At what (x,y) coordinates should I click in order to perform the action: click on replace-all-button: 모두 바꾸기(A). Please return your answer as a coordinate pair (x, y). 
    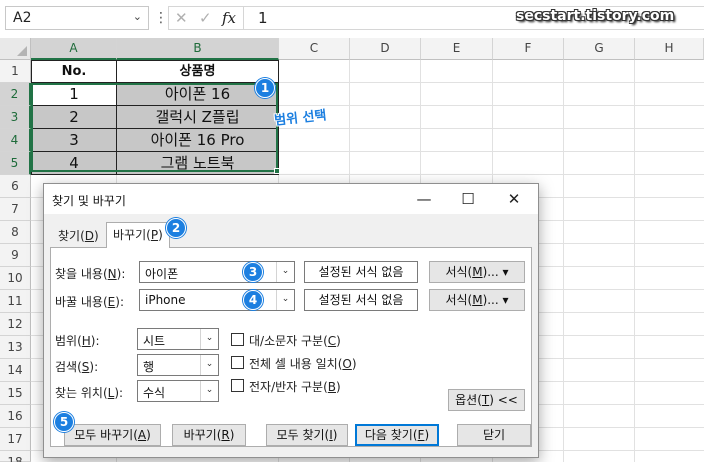
    Looking at the image, I should click on (112, 435).